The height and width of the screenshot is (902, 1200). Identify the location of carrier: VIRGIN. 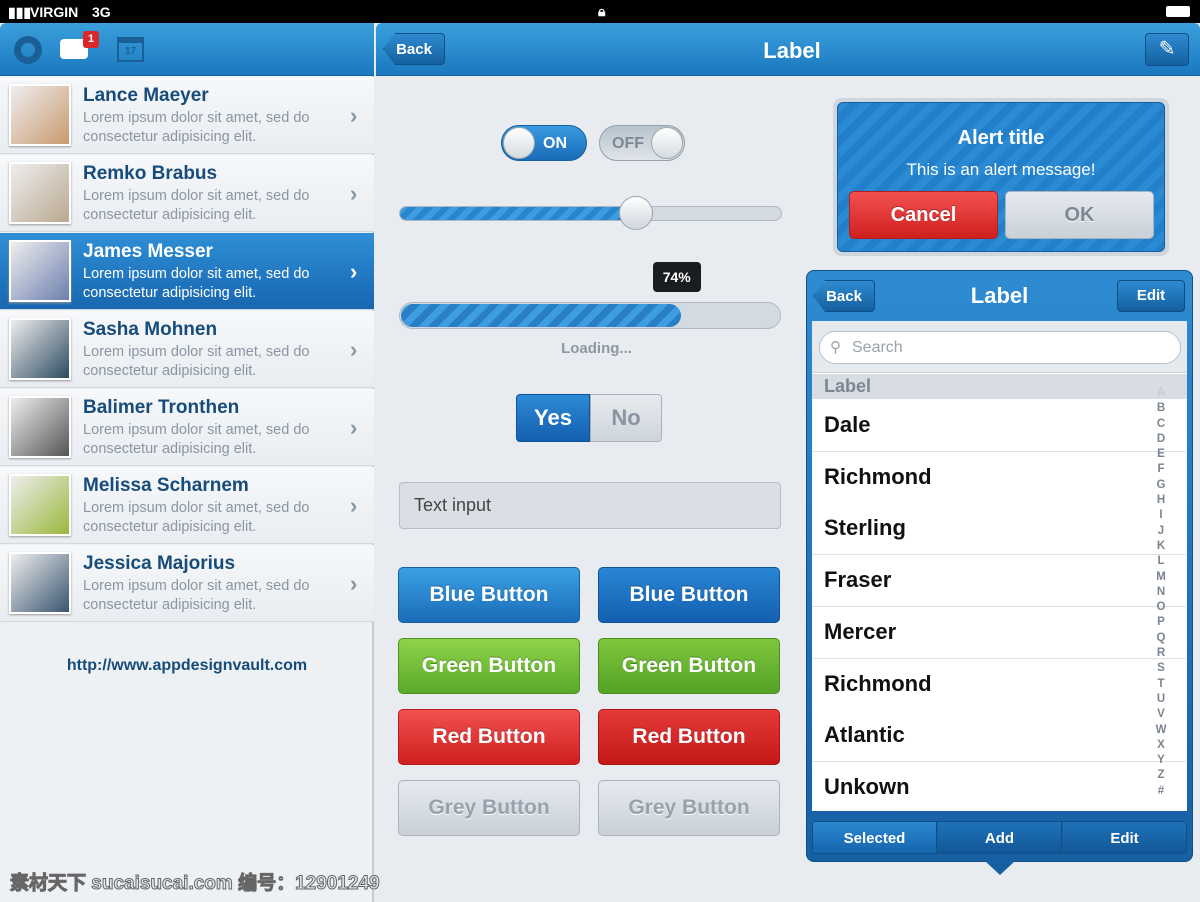
(54, 12).